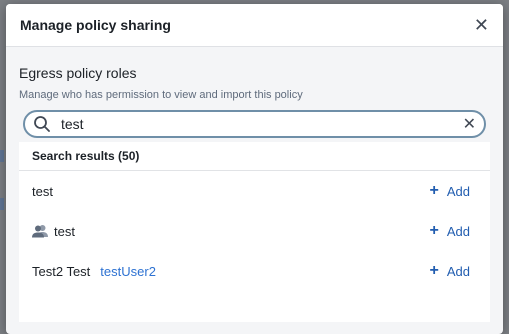 Image resolution: width=509 pixels, height=334 pixels. I want to click on section-title: Egress policy roles, so click(78, 73).